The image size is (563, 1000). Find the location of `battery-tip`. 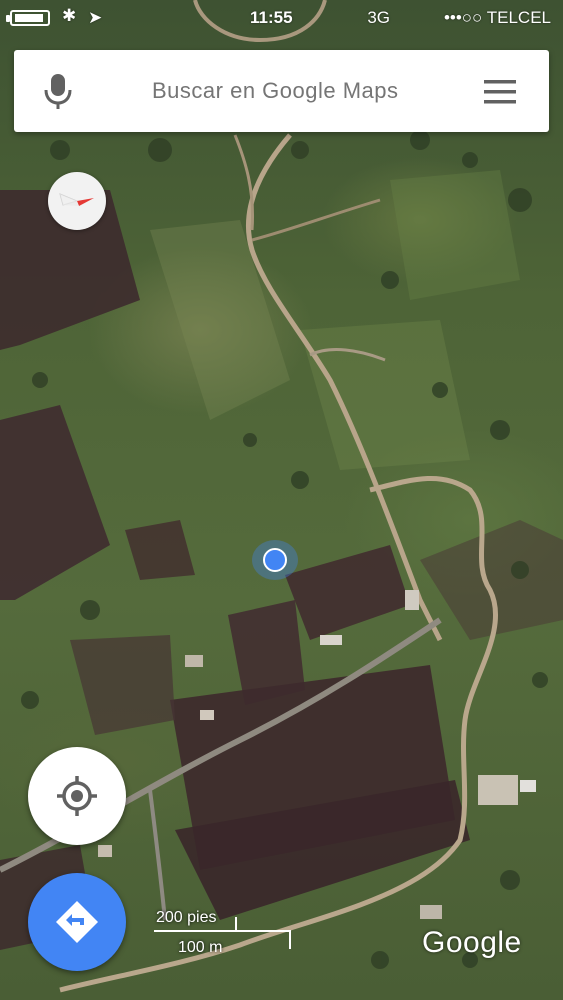

battery-tip is located at coordinates (8, 18).